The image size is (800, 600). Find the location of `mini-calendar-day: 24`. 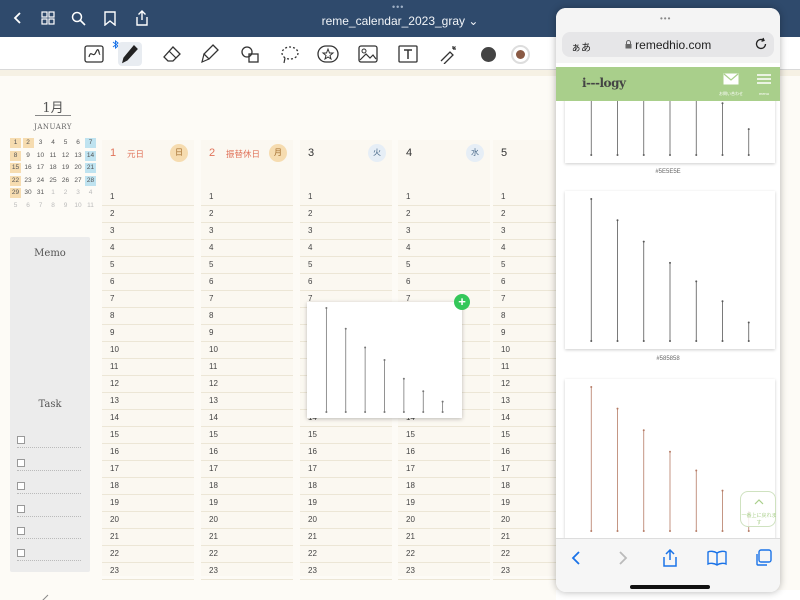

mini-calendar-day: 24 is located at coordinates (40, 181).